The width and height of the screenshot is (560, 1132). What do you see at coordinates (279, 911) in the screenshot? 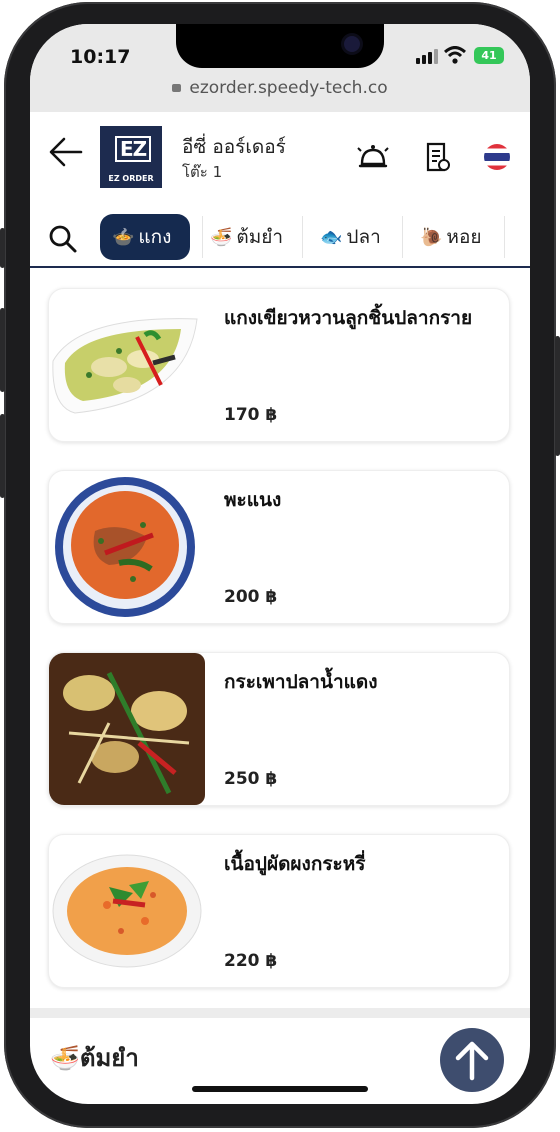
I see `menu-item-card: เนื้อปูผัดผงกระหรี่ 220 ฿` at bounding box center [279, 911].